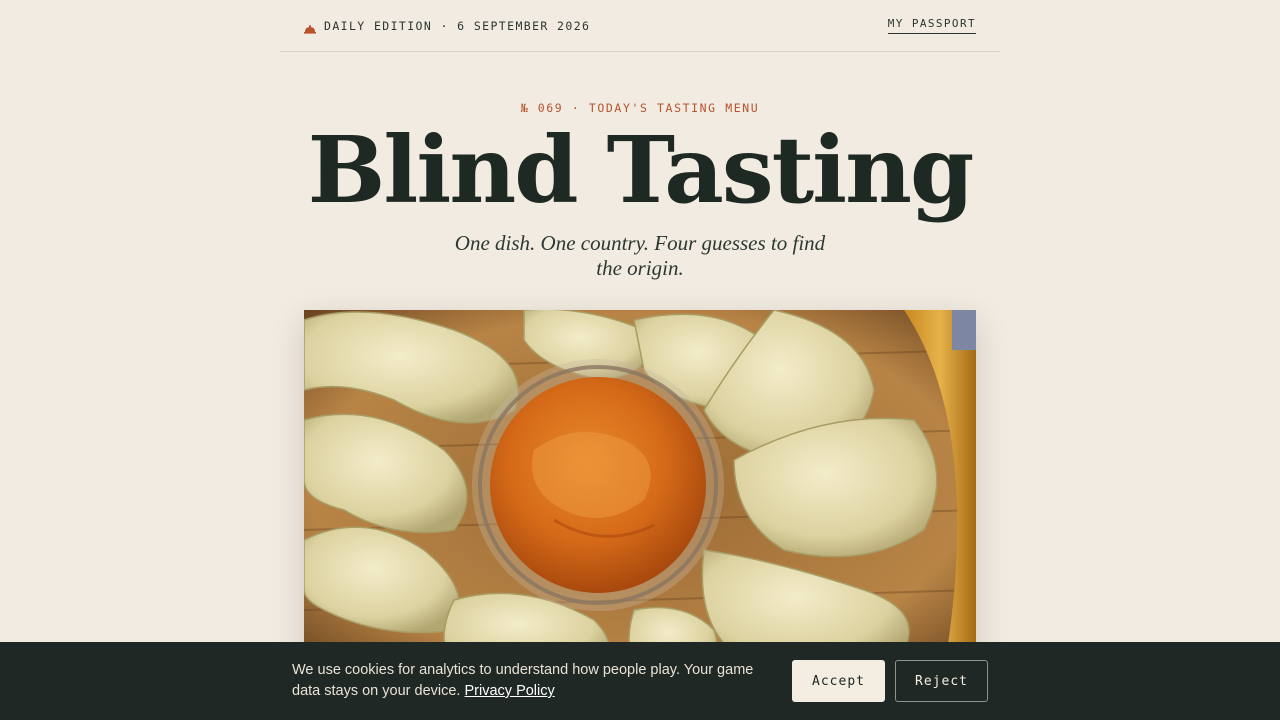 The image size is (1280, 720). I want to click on edition-label: DAILY EDITION · 6 SEPTEMBER 2026, so click(447, 26).